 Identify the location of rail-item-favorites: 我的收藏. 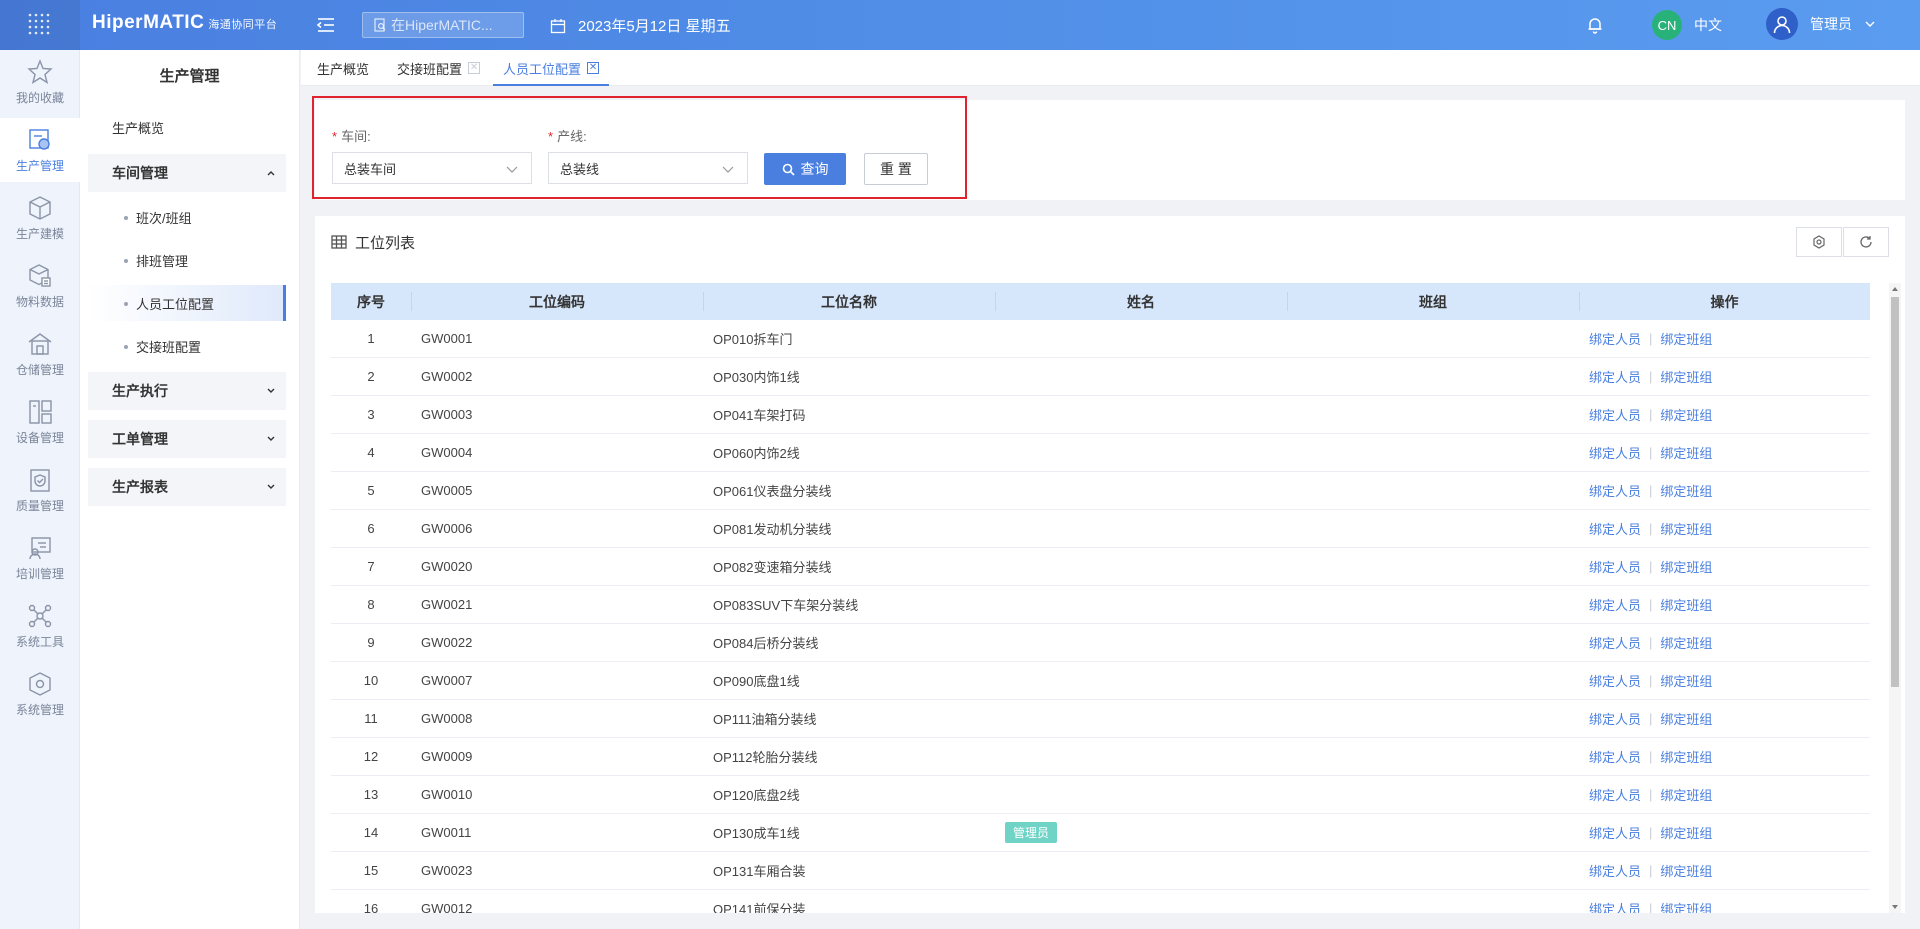
(40, 82).